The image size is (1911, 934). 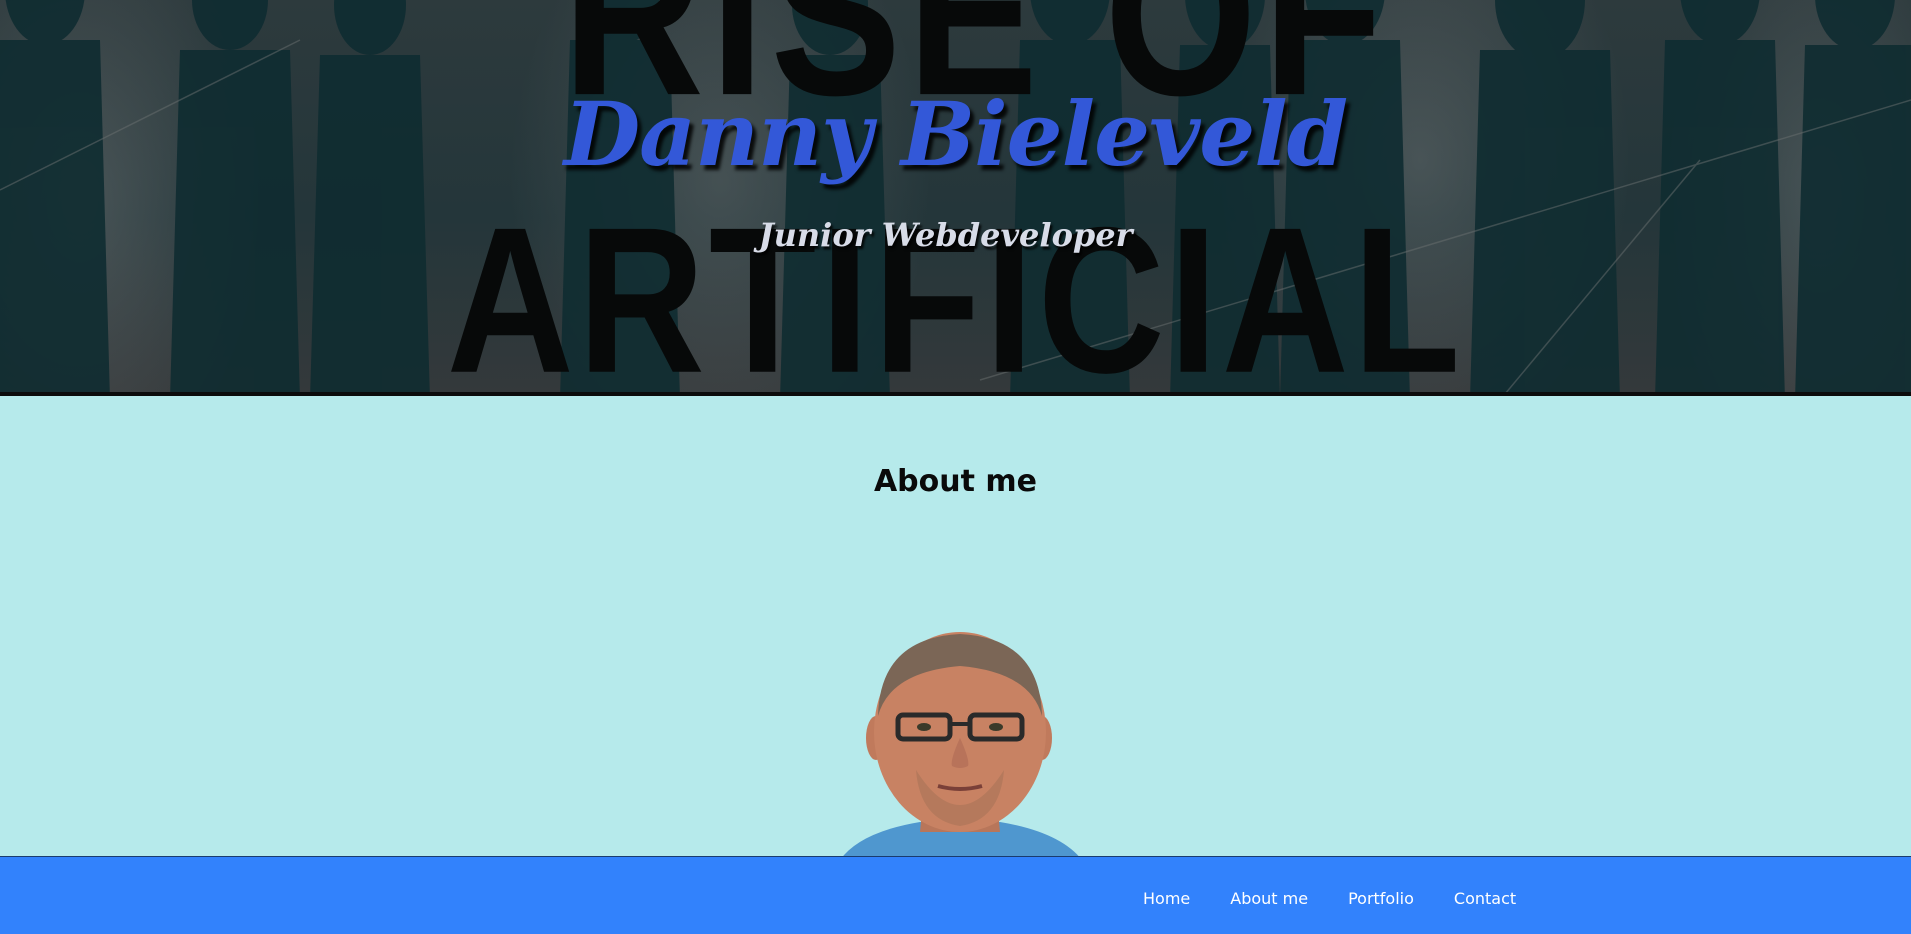 I want to click on nav-item-portfolio: Portfolio, so click(x=1381, y=898).